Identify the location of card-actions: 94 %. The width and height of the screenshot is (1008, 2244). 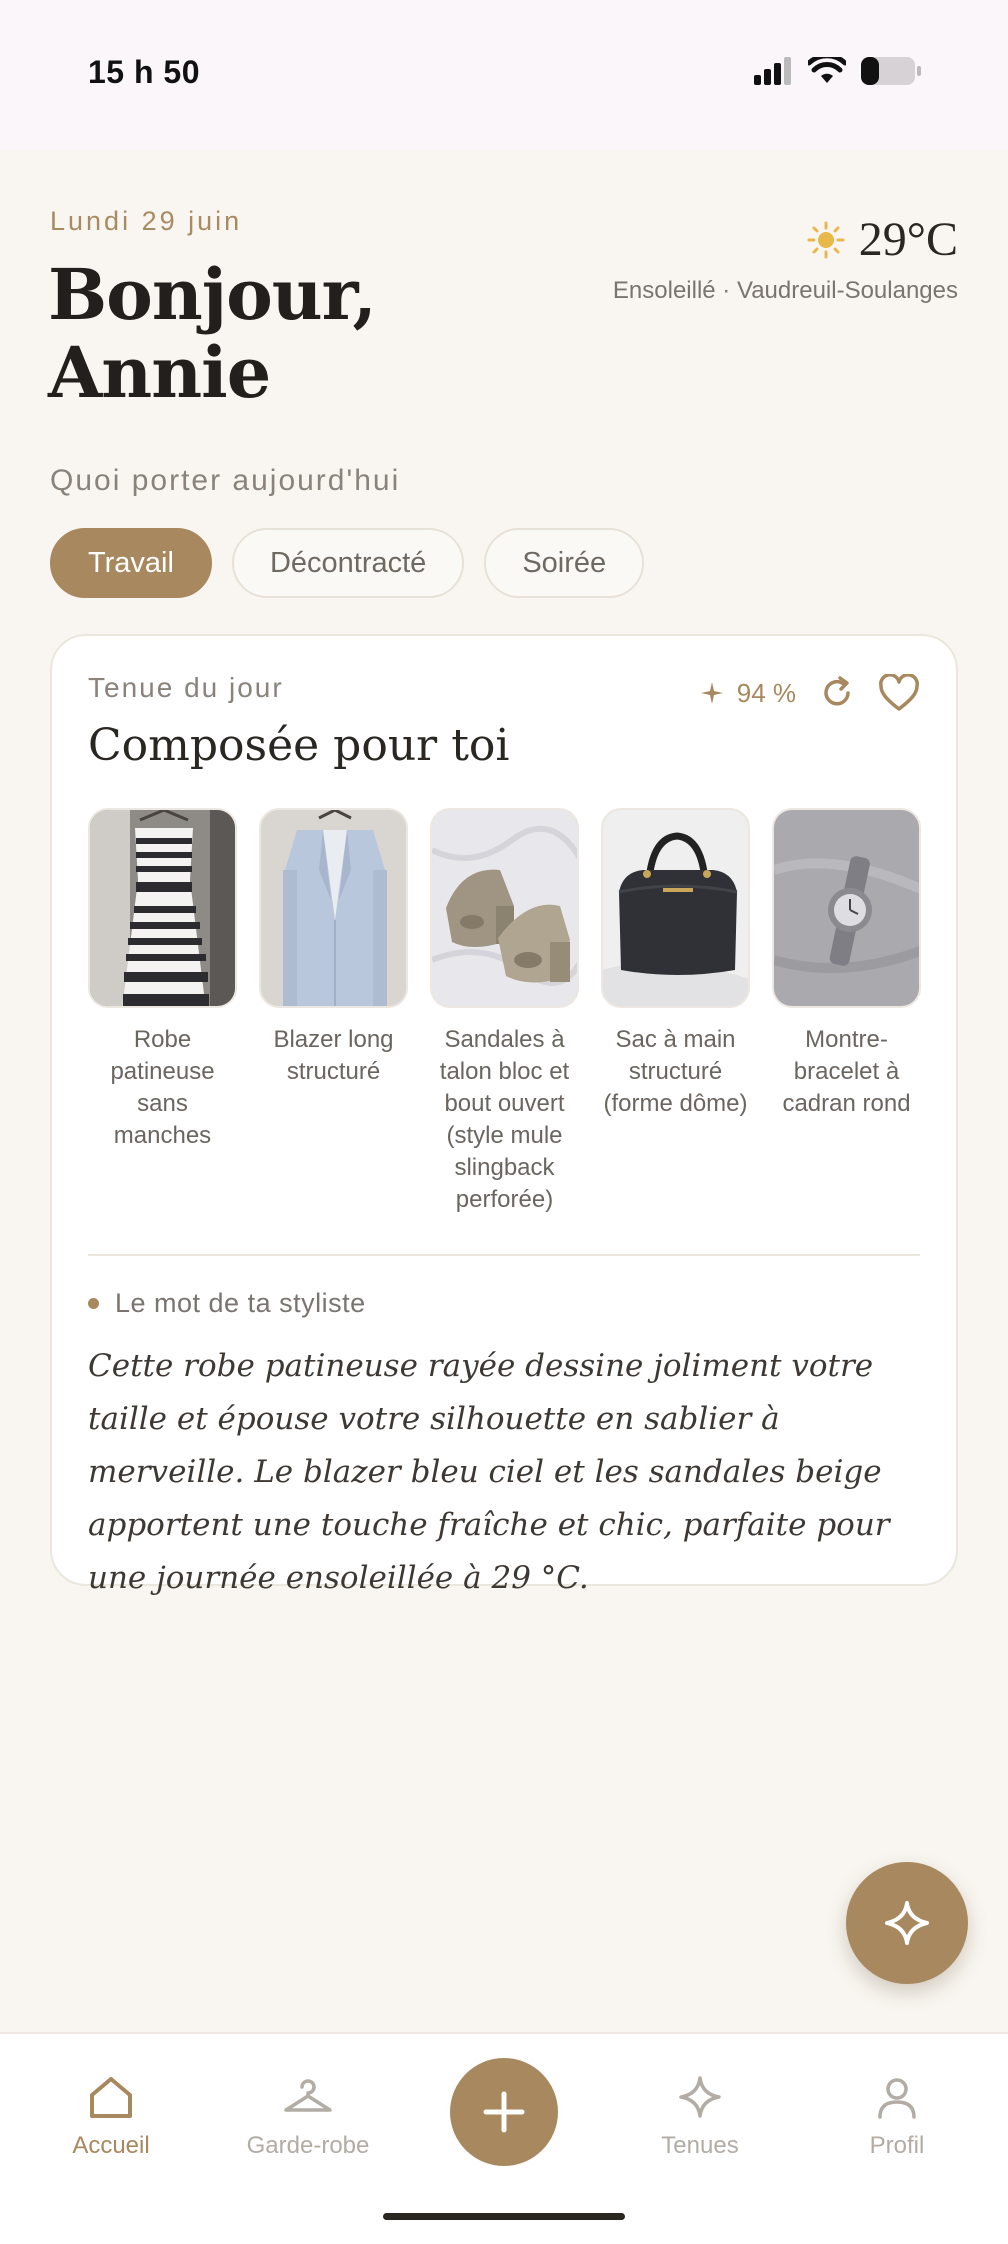
(810, 693).